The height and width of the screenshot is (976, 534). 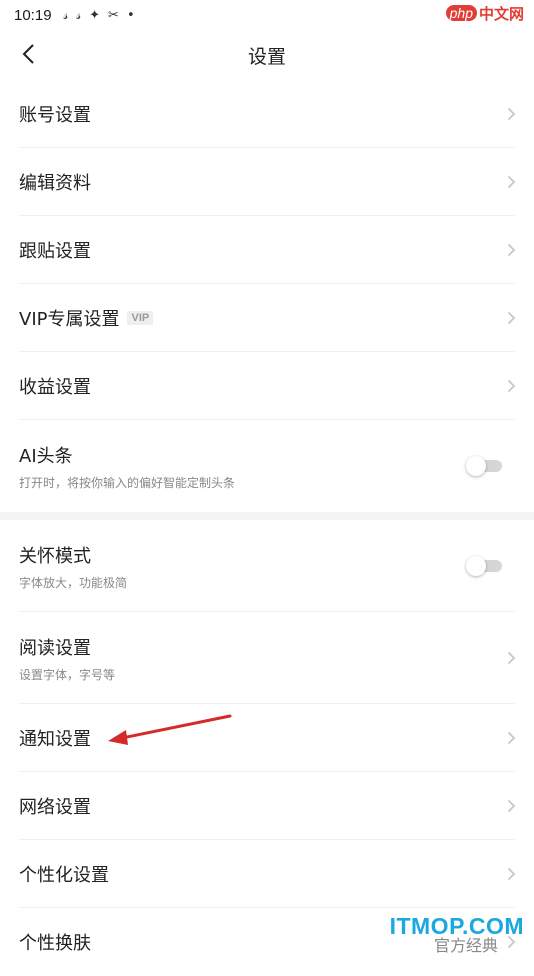 I want to click on setting-label: 收益设置, so click(x=55, y=387).